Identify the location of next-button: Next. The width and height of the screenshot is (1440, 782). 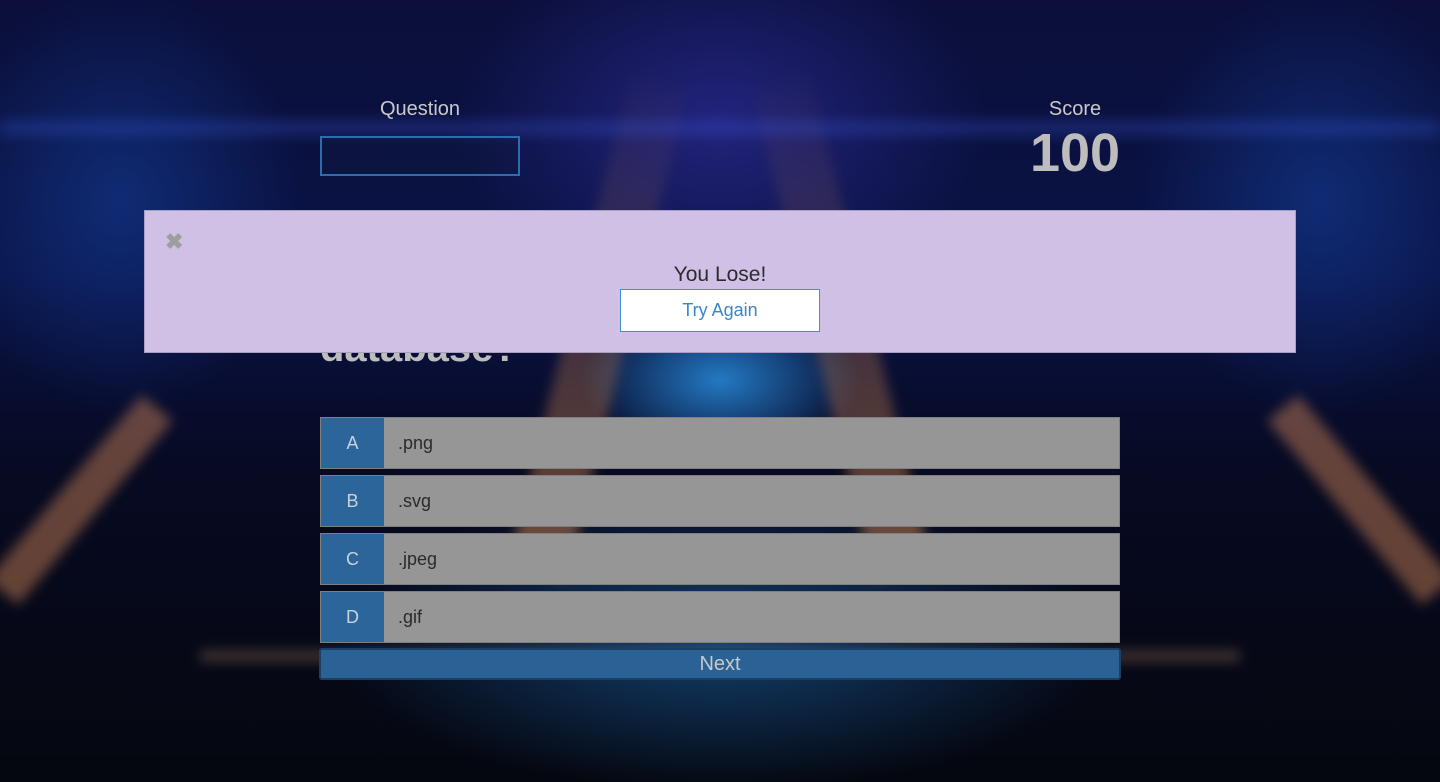
(720, 664).